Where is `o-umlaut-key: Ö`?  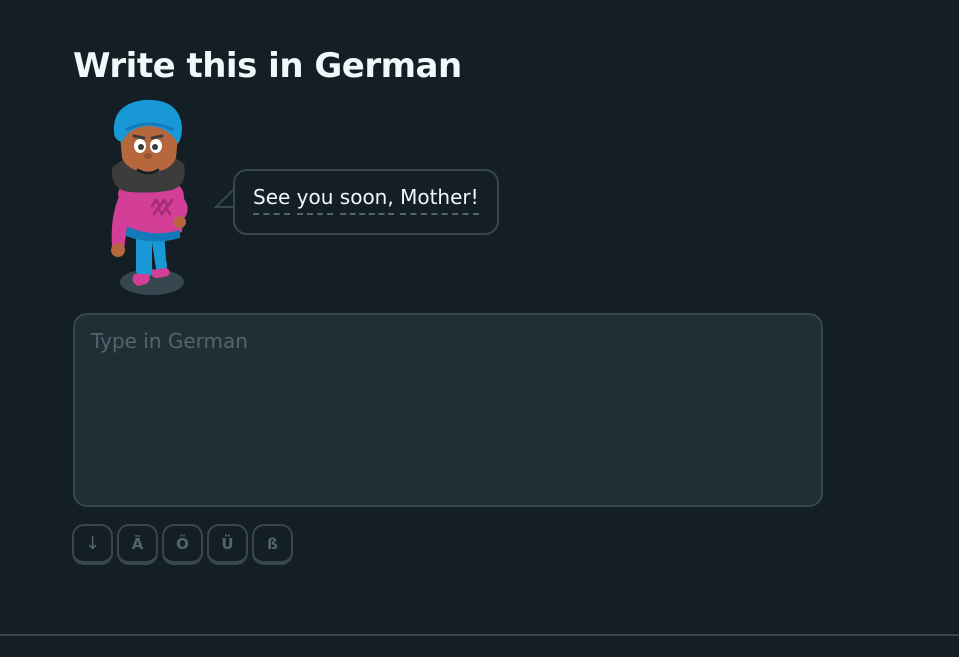
o-umlaut-key: Ö is located at coordinates (182, 544).